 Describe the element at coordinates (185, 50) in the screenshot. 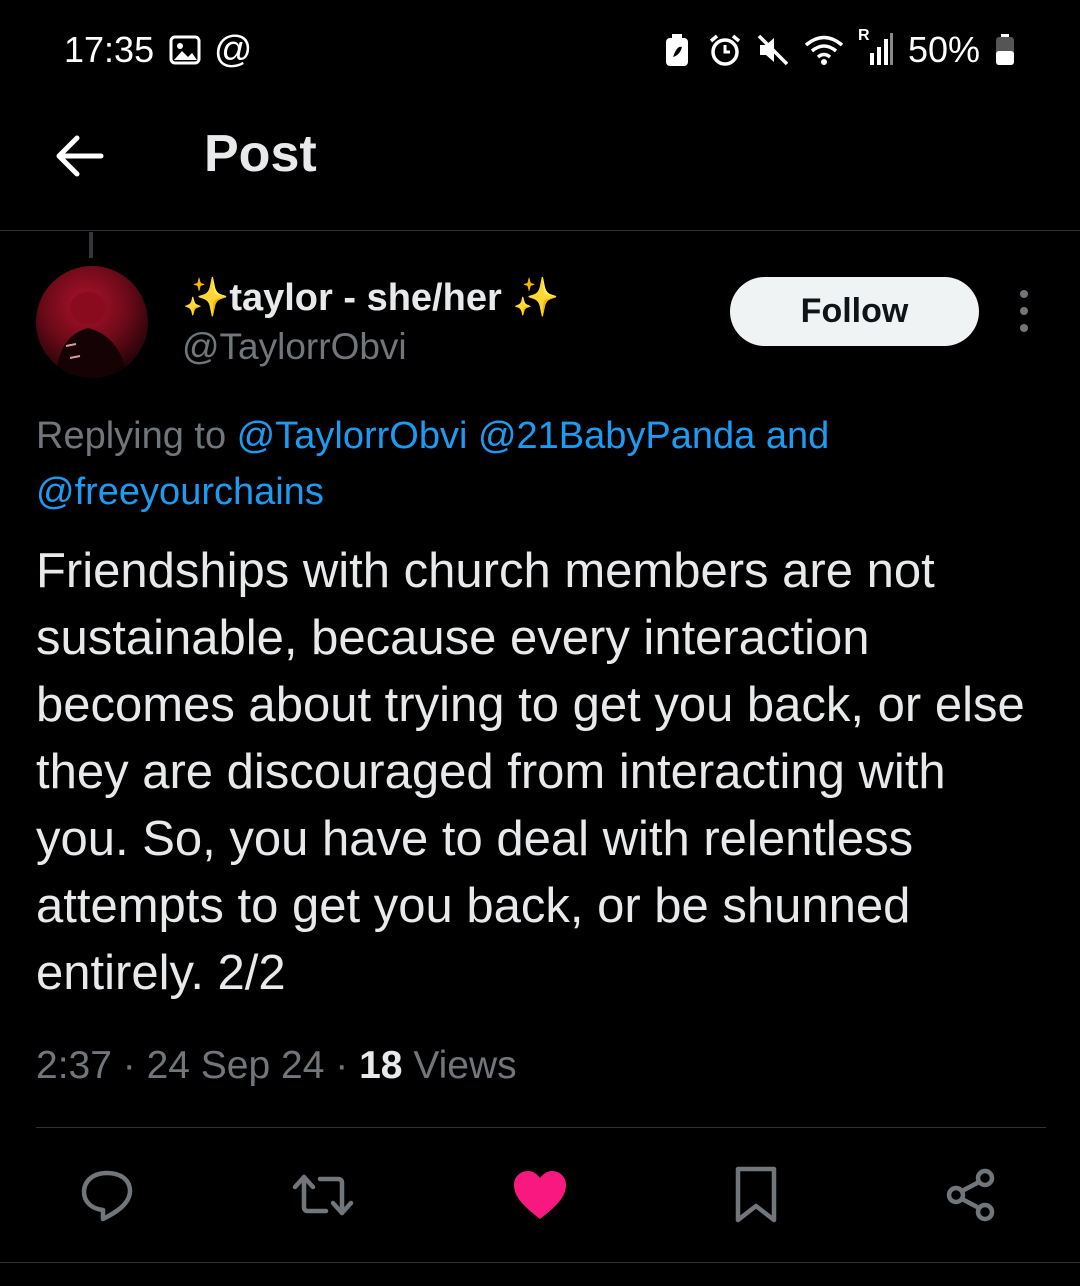

I see `image-icon` at that location.